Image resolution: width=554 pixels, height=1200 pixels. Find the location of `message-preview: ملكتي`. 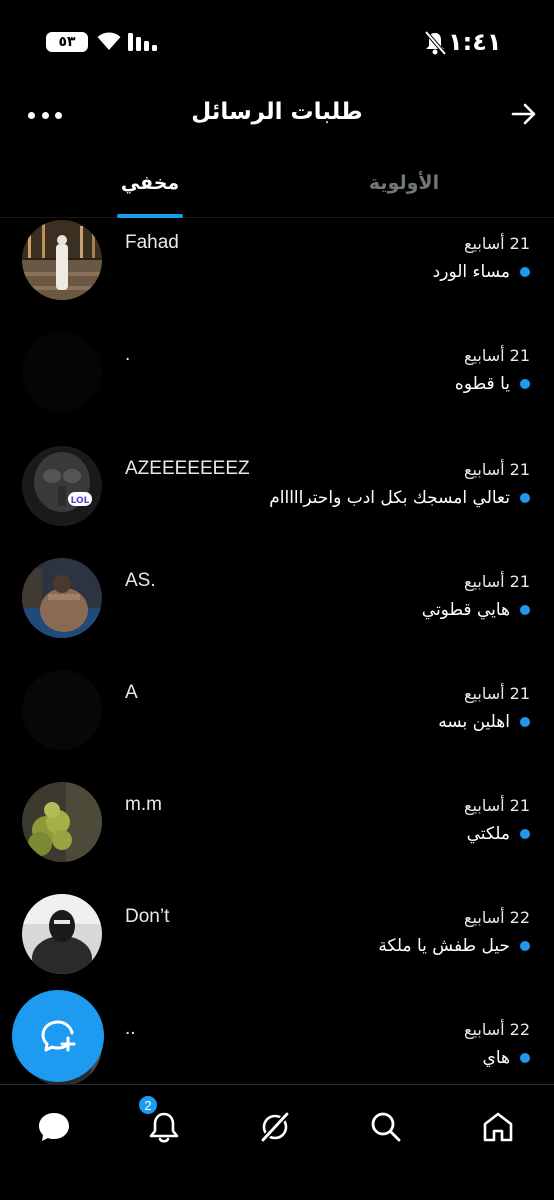

message-preview: ملكتي is located at coordinates (498, 834).